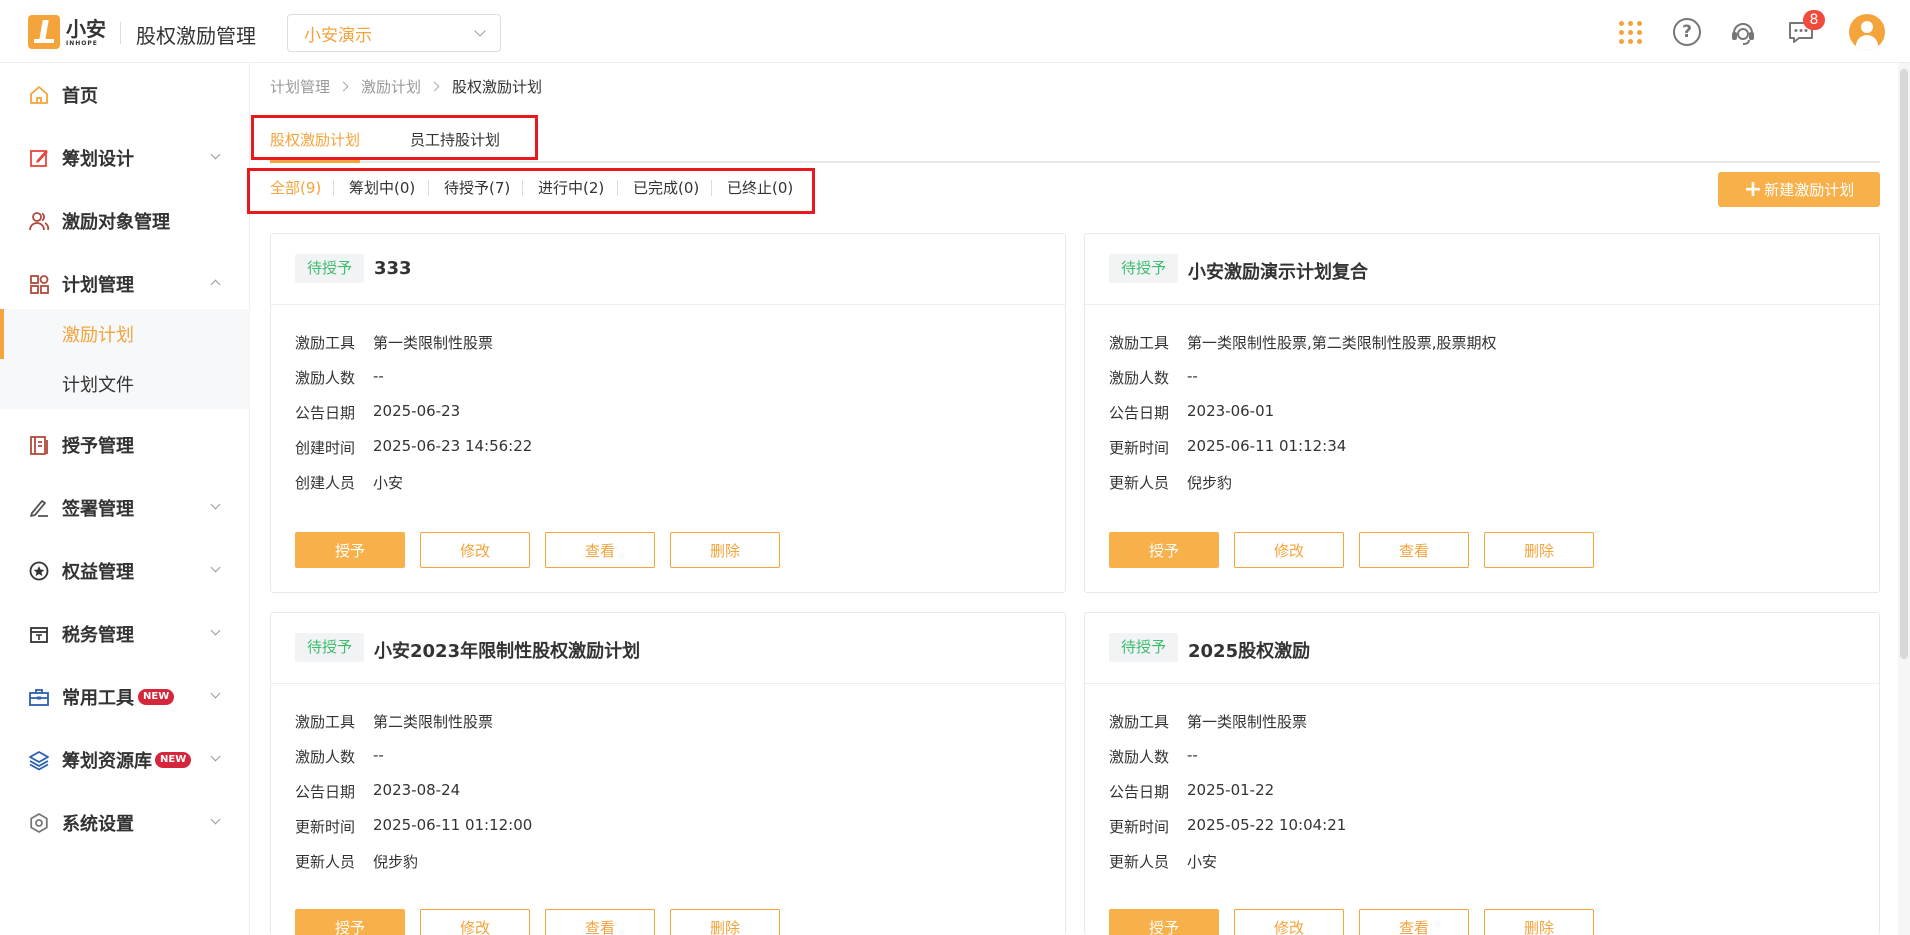 This screenshot has height=935, width=1910. I want to click on home-icon, so click(39, 95).